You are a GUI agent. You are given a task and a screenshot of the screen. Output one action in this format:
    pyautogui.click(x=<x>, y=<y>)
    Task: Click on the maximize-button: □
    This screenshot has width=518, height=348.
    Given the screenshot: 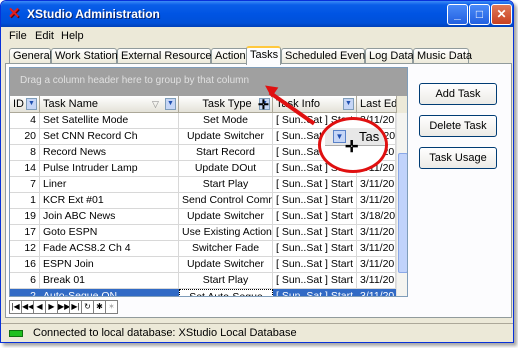 What is the action you would take?
    pyautogui.click(x=479, y=14)
    